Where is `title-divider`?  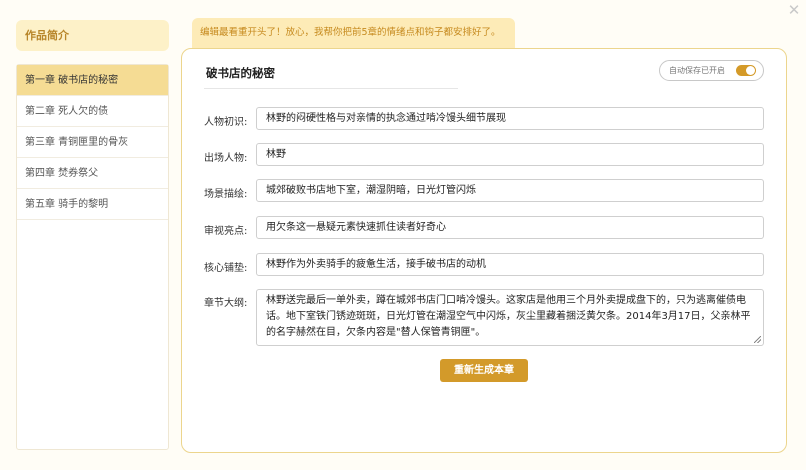 title-divider is located at coordinates (331, 88).